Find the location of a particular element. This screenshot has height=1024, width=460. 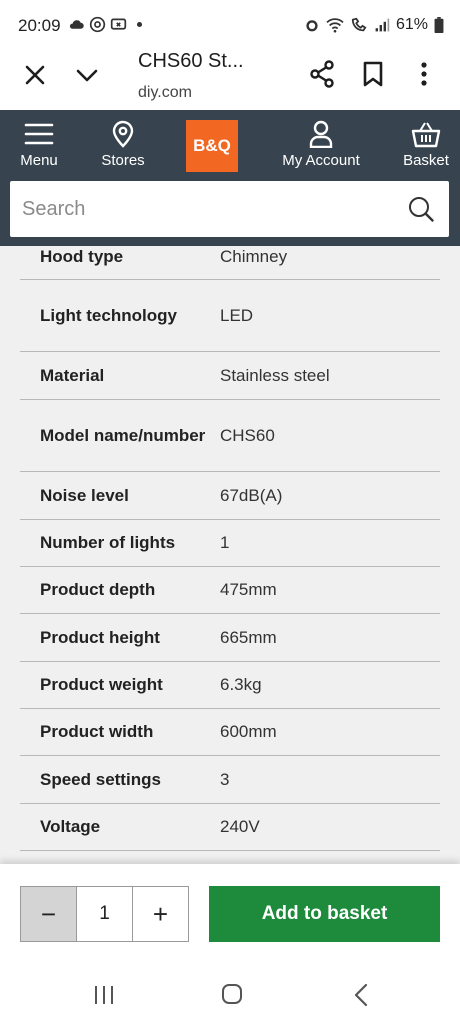

screen-record-icon is located at coordinates (118, 24).